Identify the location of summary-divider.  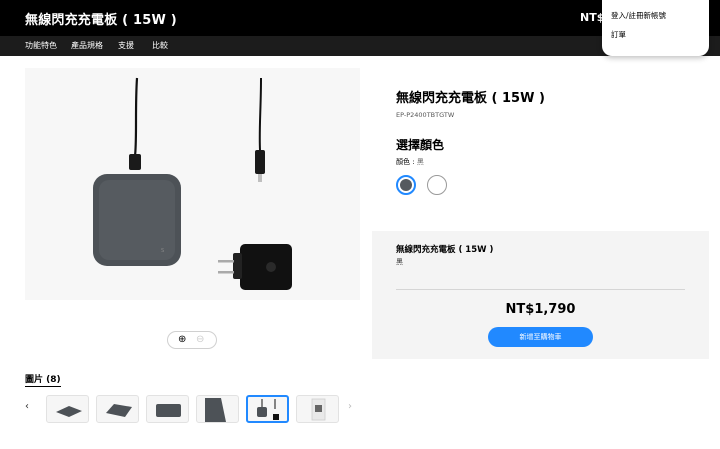
(540, 289).